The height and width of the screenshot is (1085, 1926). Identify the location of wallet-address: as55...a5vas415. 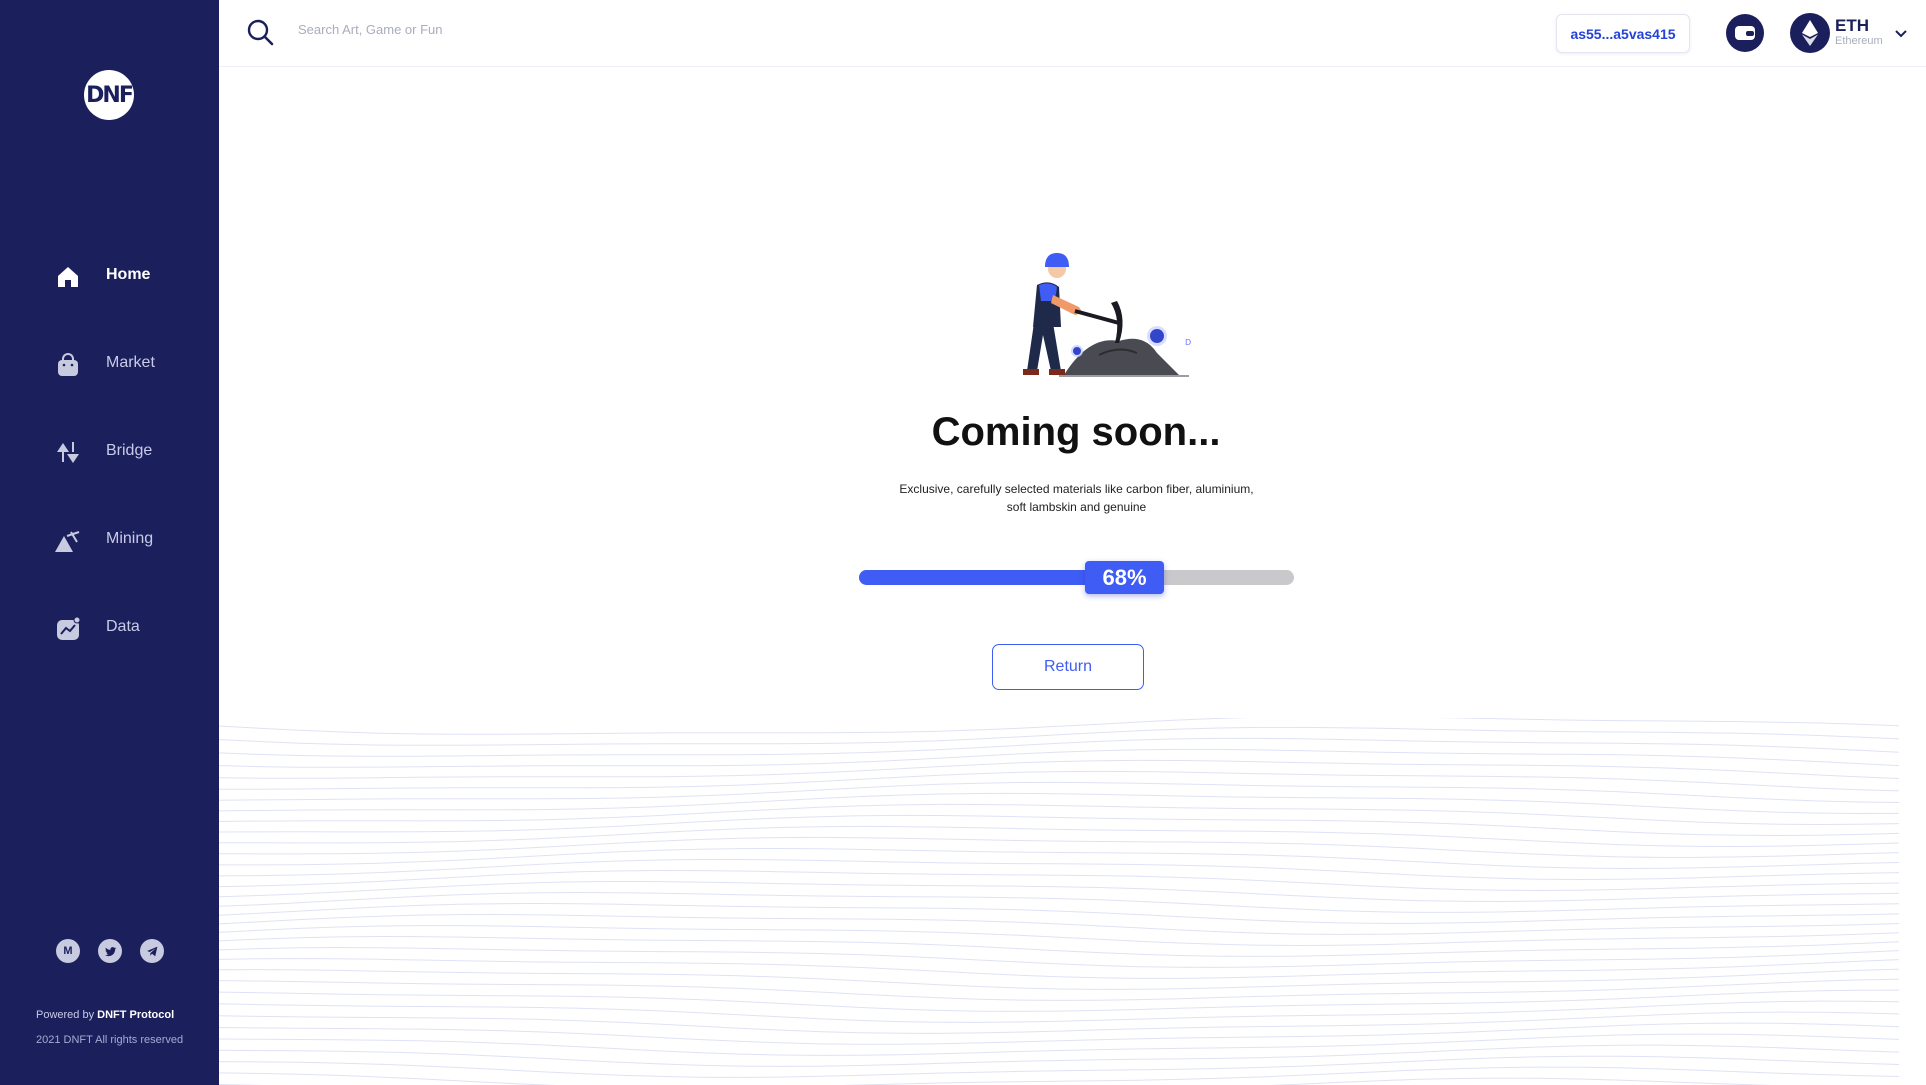
(1623, 33).